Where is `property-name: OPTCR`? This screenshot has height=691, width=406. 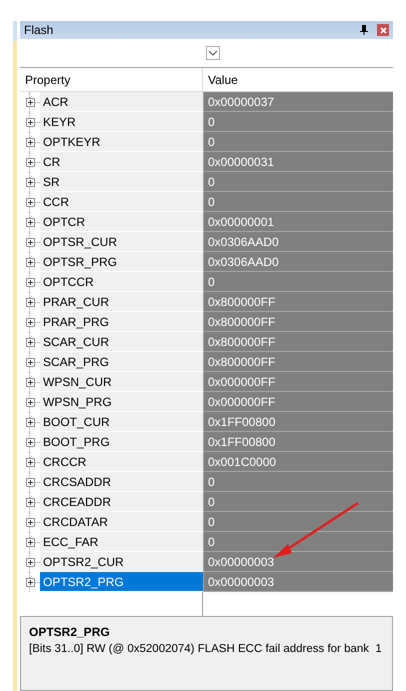
property-name: OPTCR is located at coordinates (121, 222).